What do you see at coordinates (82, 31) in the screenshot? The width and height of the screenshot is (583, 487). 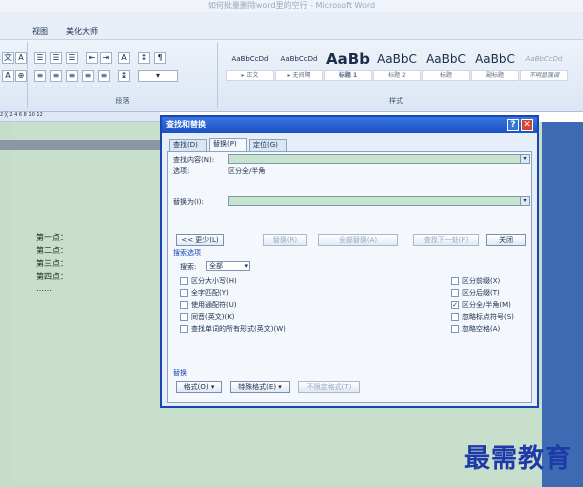 I see `tab-beautify: 美化大师` at bounding box center [82, 31].